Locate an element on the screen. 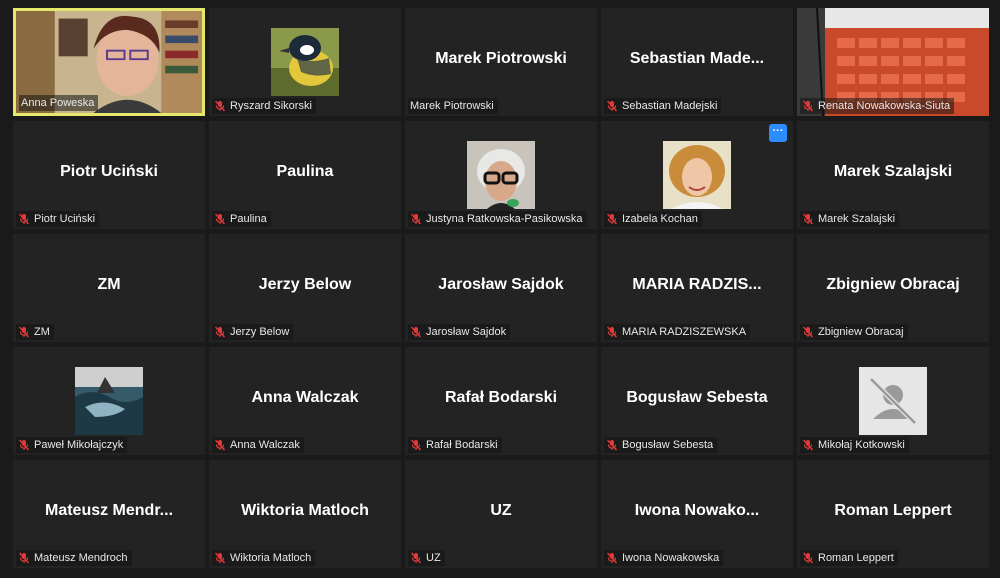  participant-name-label: Jerzy Below is located at coordinates (253, 332).